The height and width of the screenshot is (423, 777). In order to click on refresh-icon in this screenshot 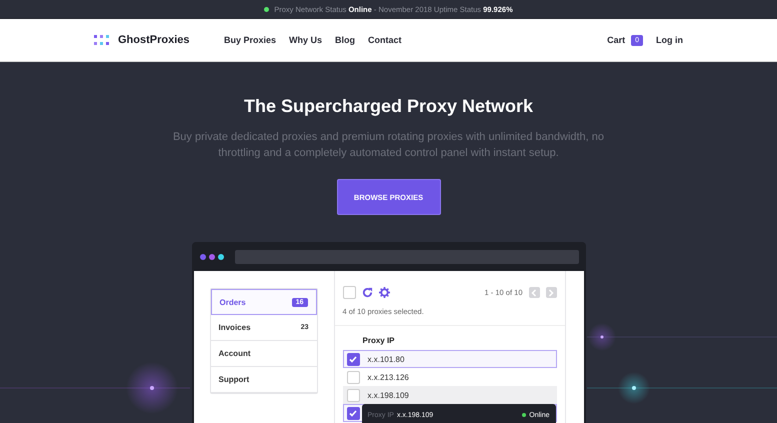, I will do `click(367, 292)`.